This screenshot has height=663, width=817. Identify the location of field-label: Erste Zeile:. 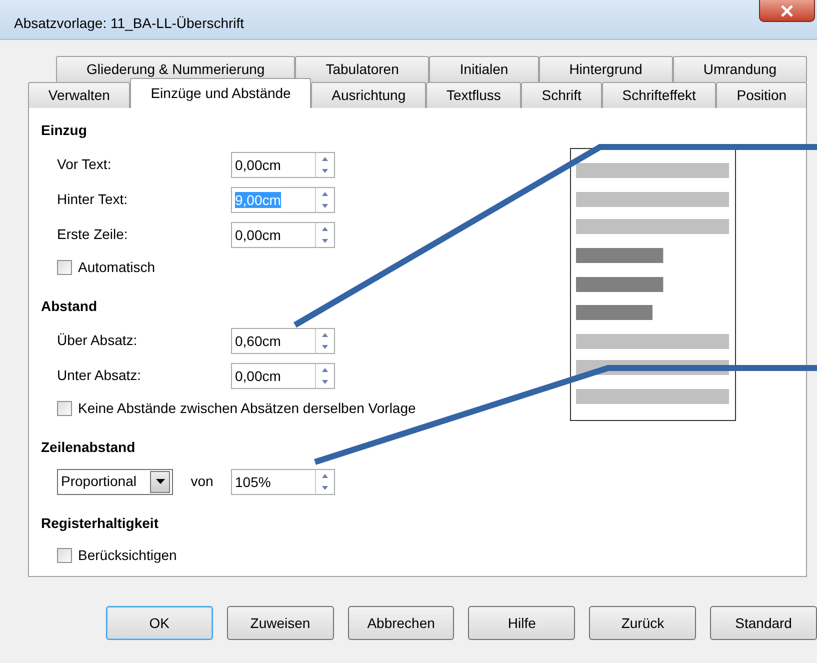
(93, 234).